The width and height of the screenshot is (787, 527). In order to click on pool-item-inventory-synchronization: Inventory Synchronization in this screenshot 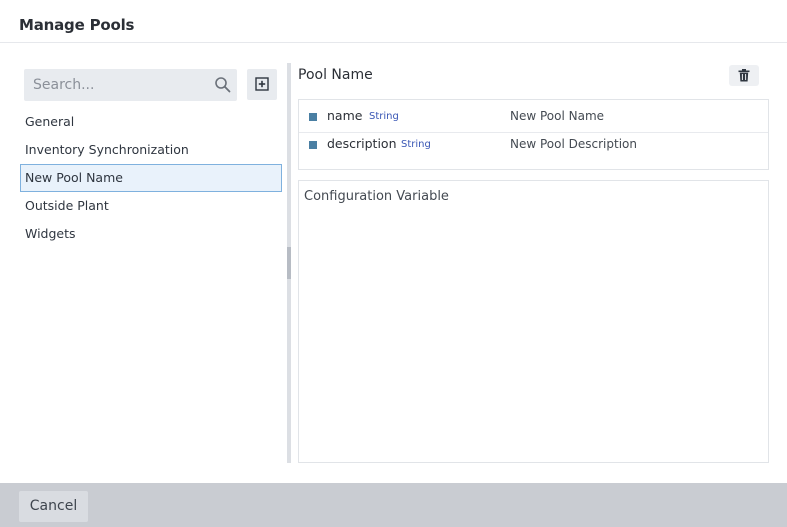, I will do `click(151, 150)`.